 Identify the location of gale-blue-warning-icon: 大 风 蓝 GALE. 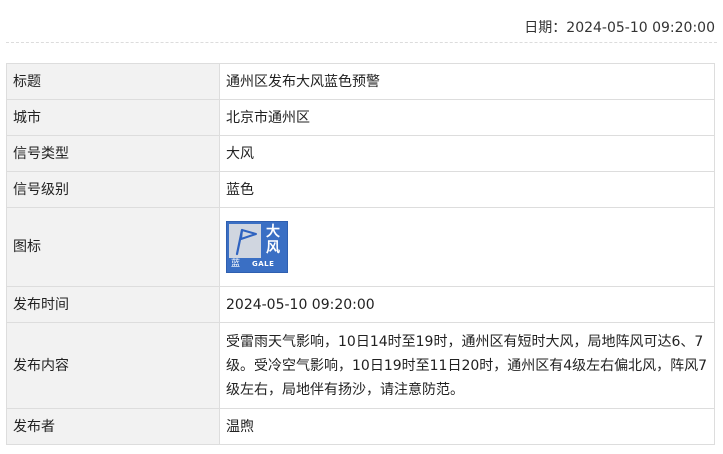
(257, 247).